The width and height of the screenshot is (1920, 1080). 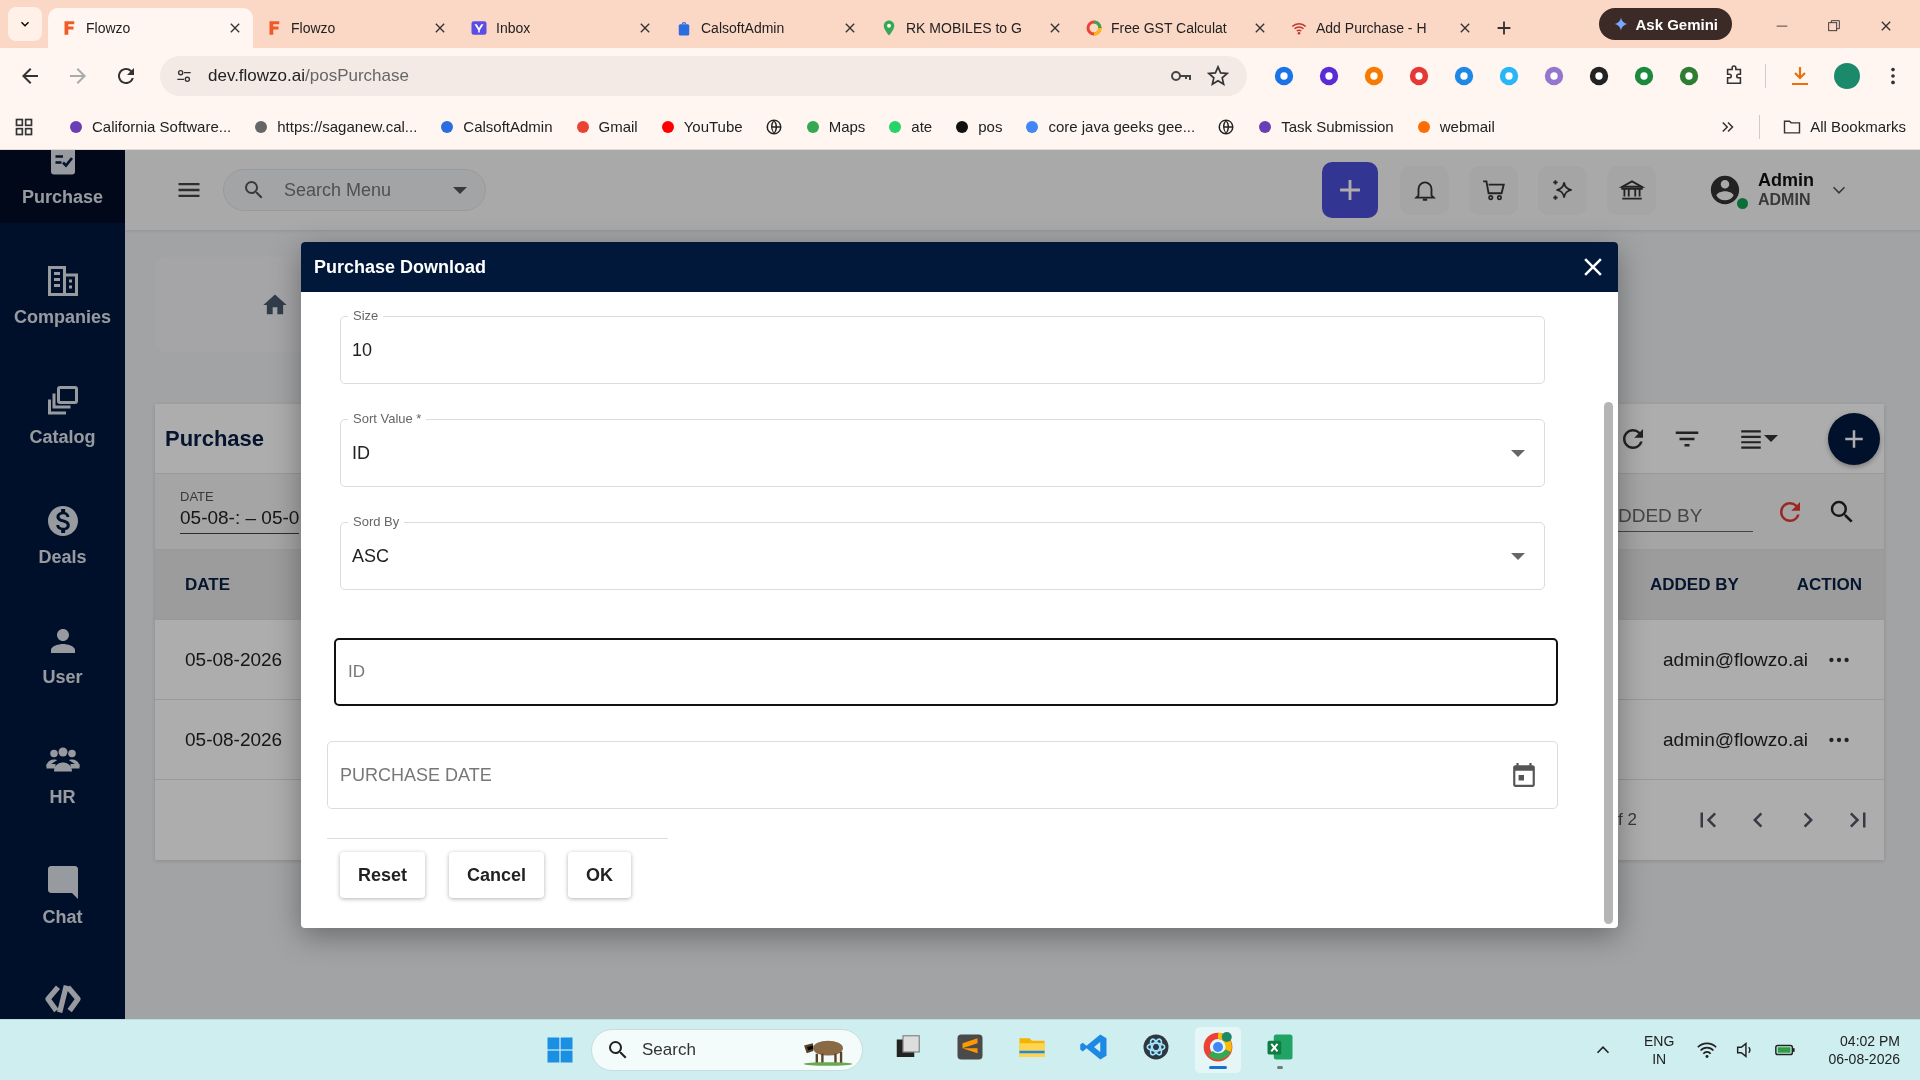 I want to click on sidebar-item: Chat, so click(x=62, y=883).